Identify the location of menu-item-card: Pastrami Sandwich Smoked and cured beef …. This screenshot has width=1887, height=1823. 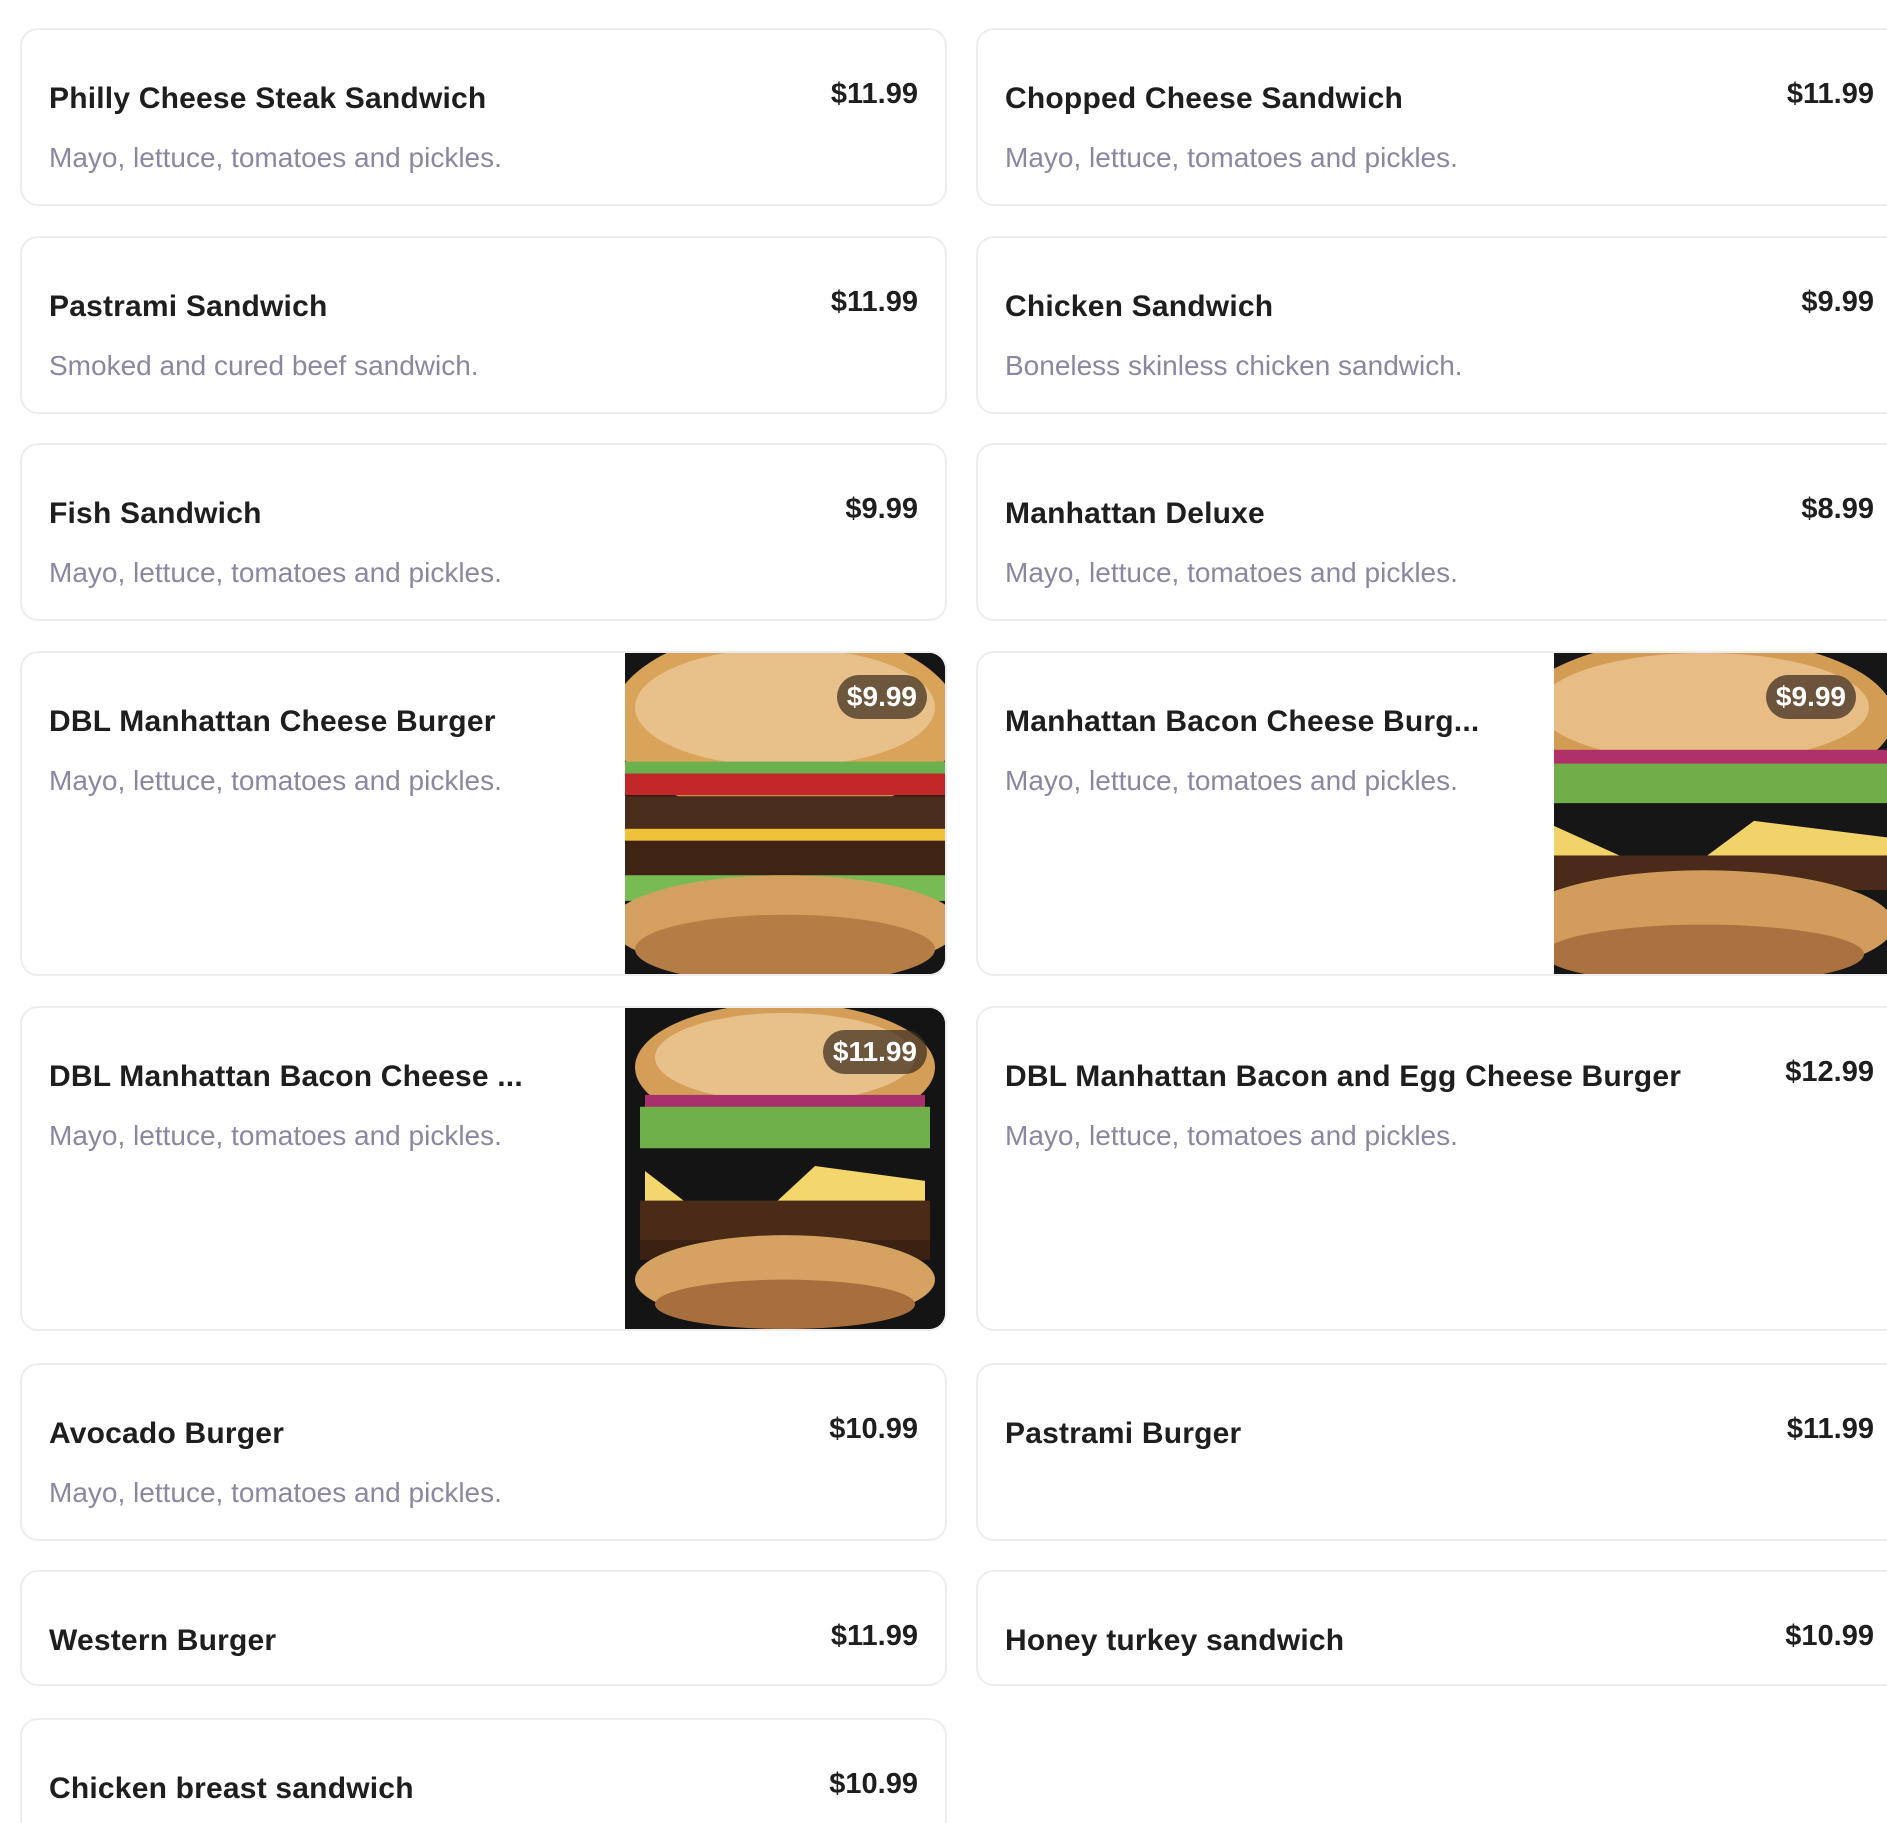
(483, 325).